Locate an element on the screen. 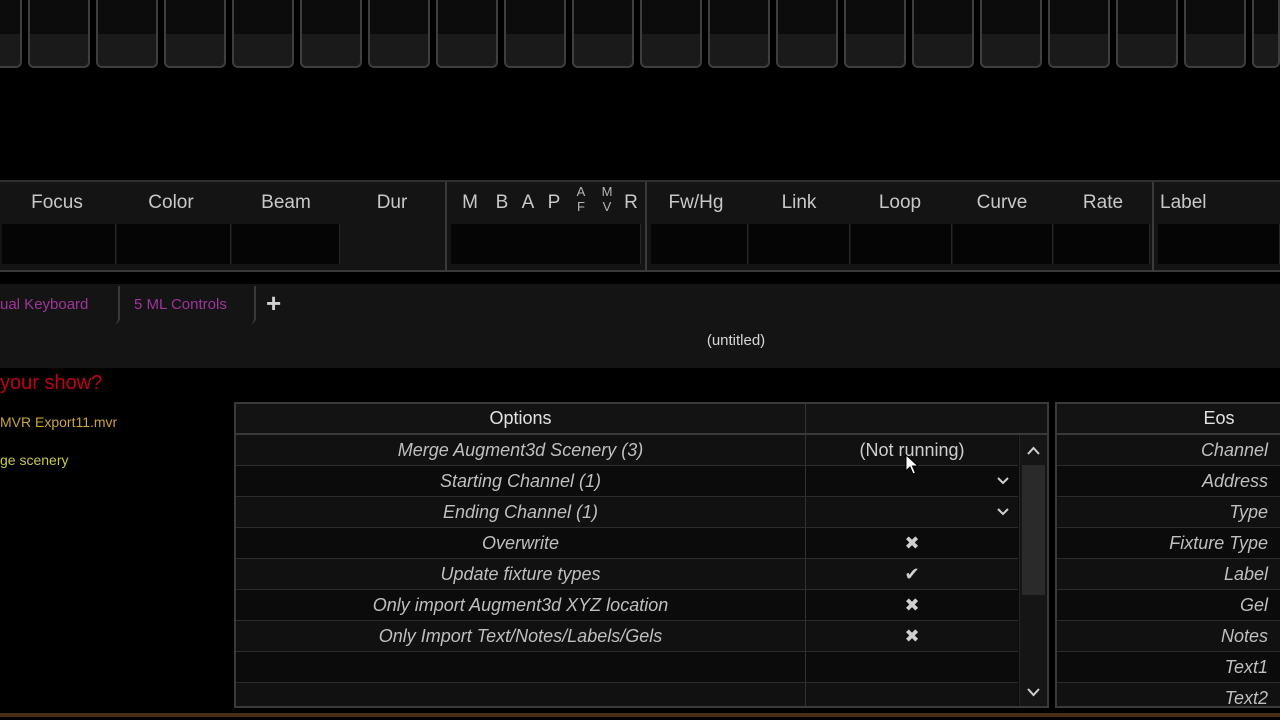 The width and height of the screenshot is (1280, 720). mouse-cursor-icon is located at coordinates (912, 464).